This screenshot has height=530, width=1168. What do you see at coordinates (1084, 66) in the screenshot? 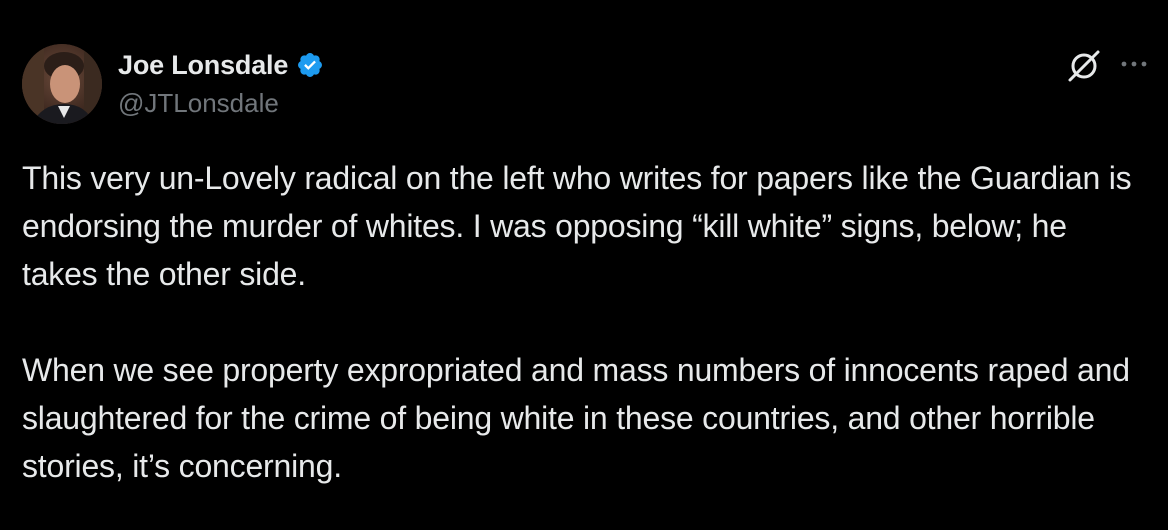
I see `grok-icon` at bounding box center [1084, 66].